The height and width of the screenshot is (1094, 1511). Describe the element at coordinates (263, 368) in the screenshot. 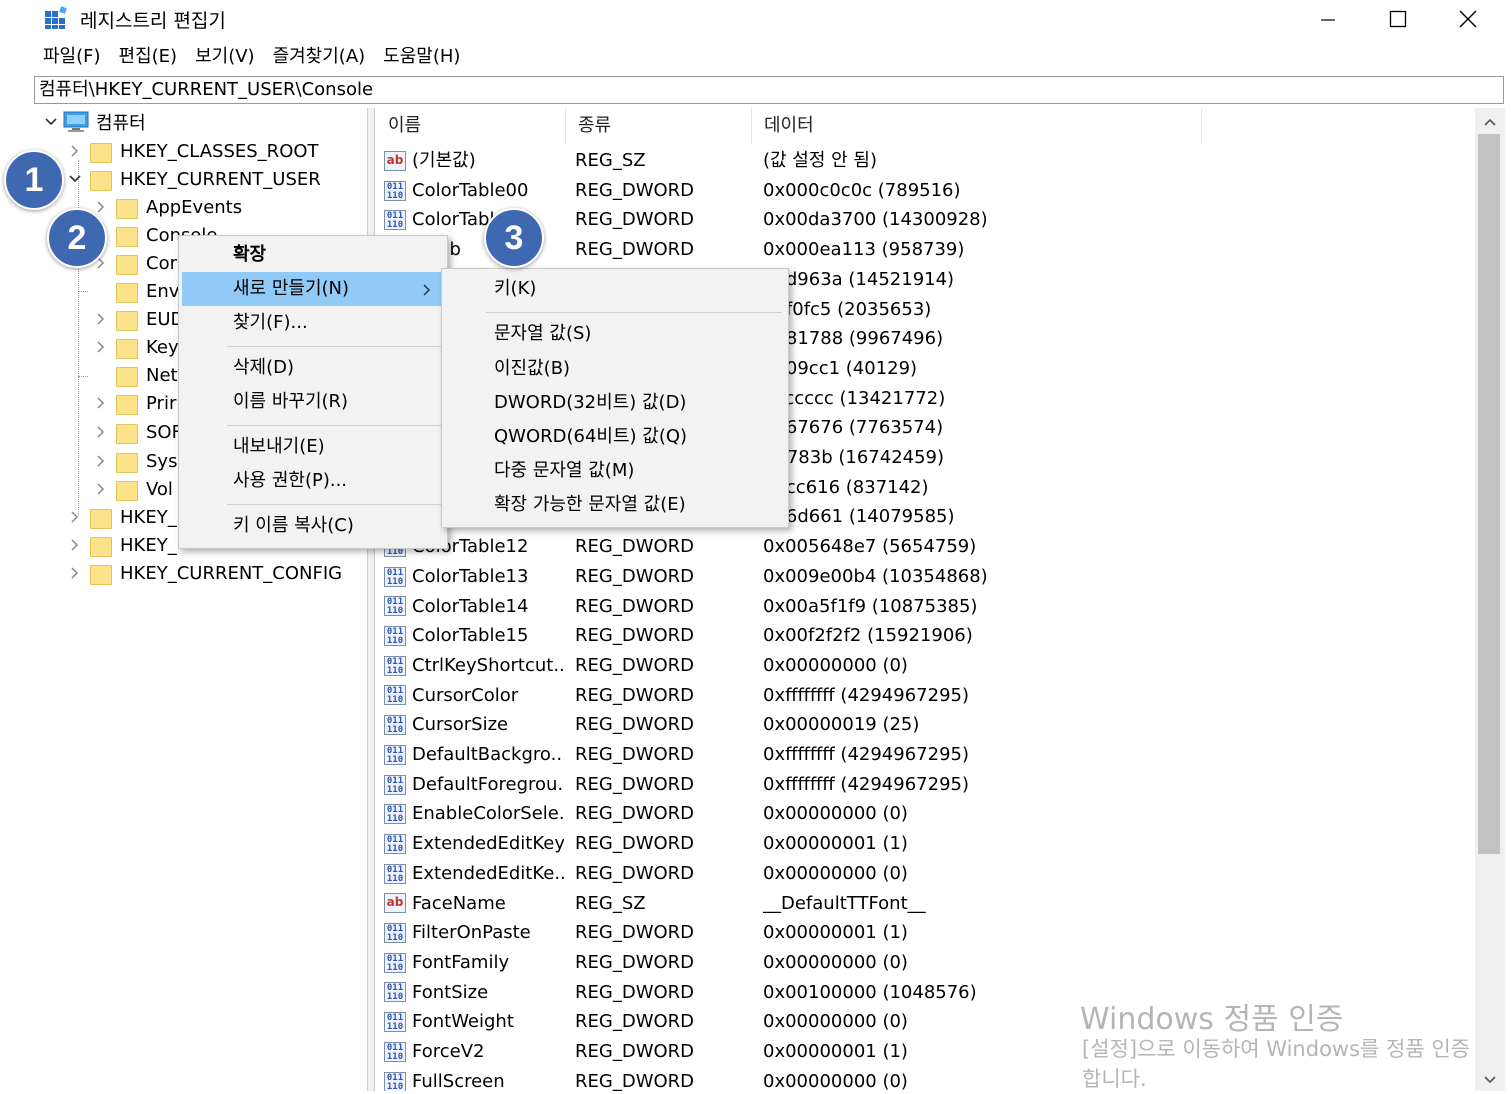

I see `menu-item-delete: 삭제(D)` at that location.